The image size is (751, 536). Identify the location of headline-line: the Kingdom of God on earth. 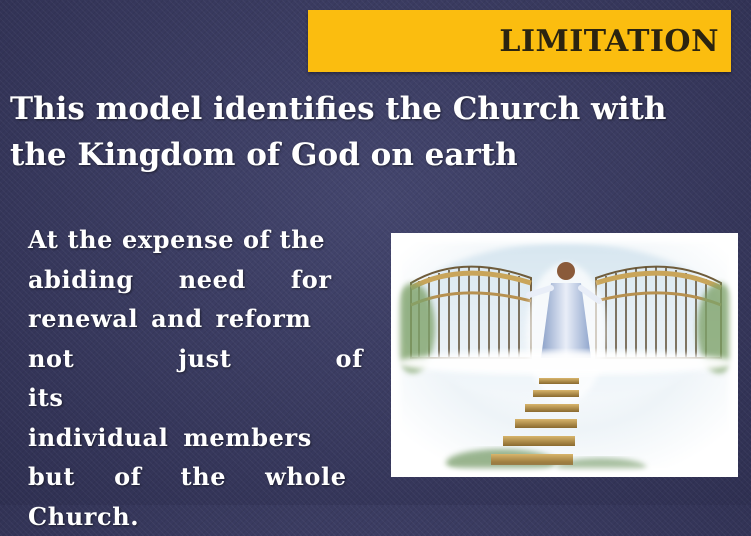
(370, 155).